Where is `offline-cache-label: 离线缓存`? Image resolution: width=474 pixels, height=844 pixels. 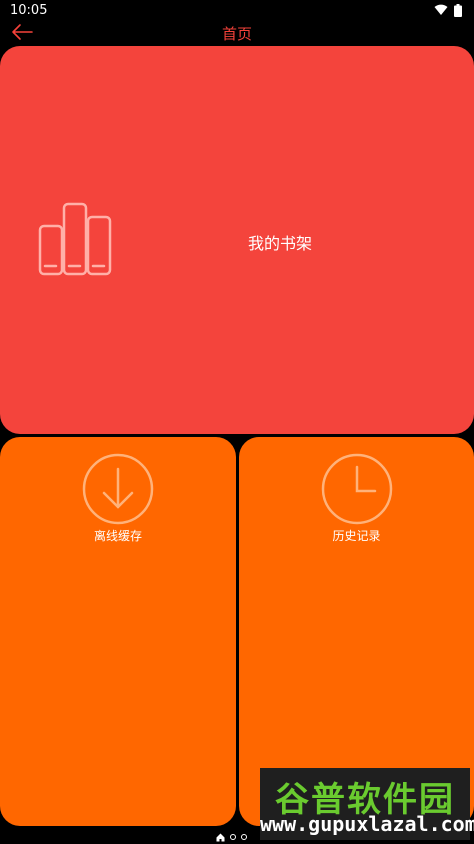 offline-cache-label: 离线缓存 is located at coordinates (117, 536).